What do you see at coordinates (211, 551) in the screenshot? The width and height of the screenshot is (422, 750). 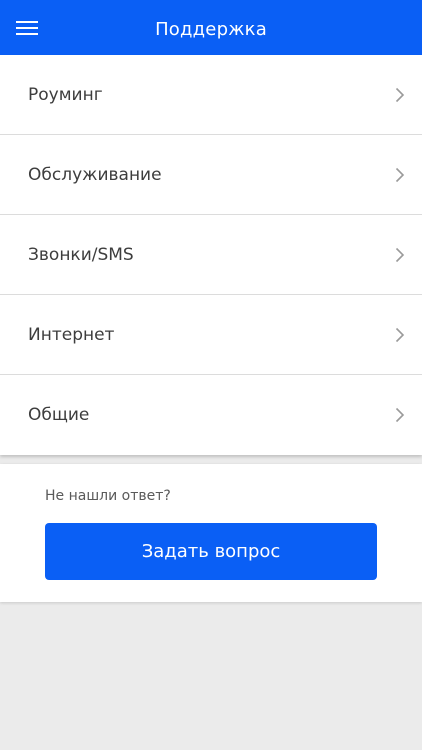 I see `ask-question-button: Задать вопрос` at bounding box center [211, 551].